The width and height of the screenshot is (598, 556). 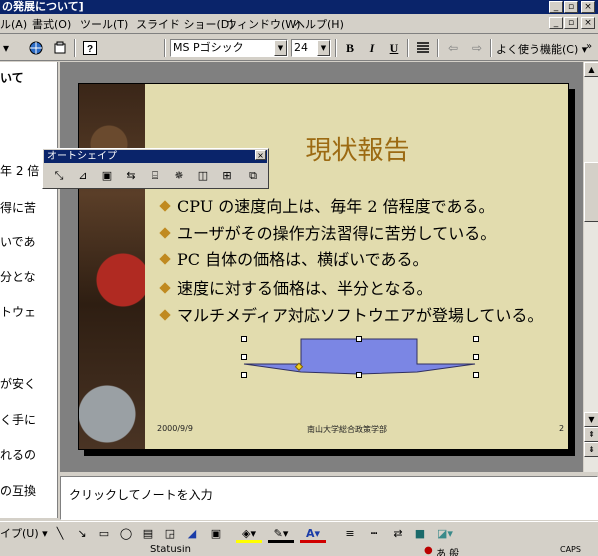 I want to click on shape-tool-more-icon: ⧉, so click(x=253, y=176).